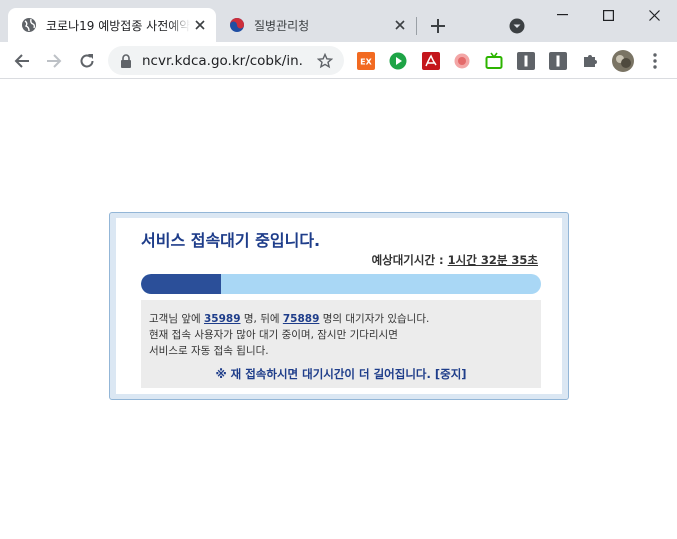  Describe the element at coordinates (325, 61) in the screenshot. I see `bookmark-star-icon` at that location.